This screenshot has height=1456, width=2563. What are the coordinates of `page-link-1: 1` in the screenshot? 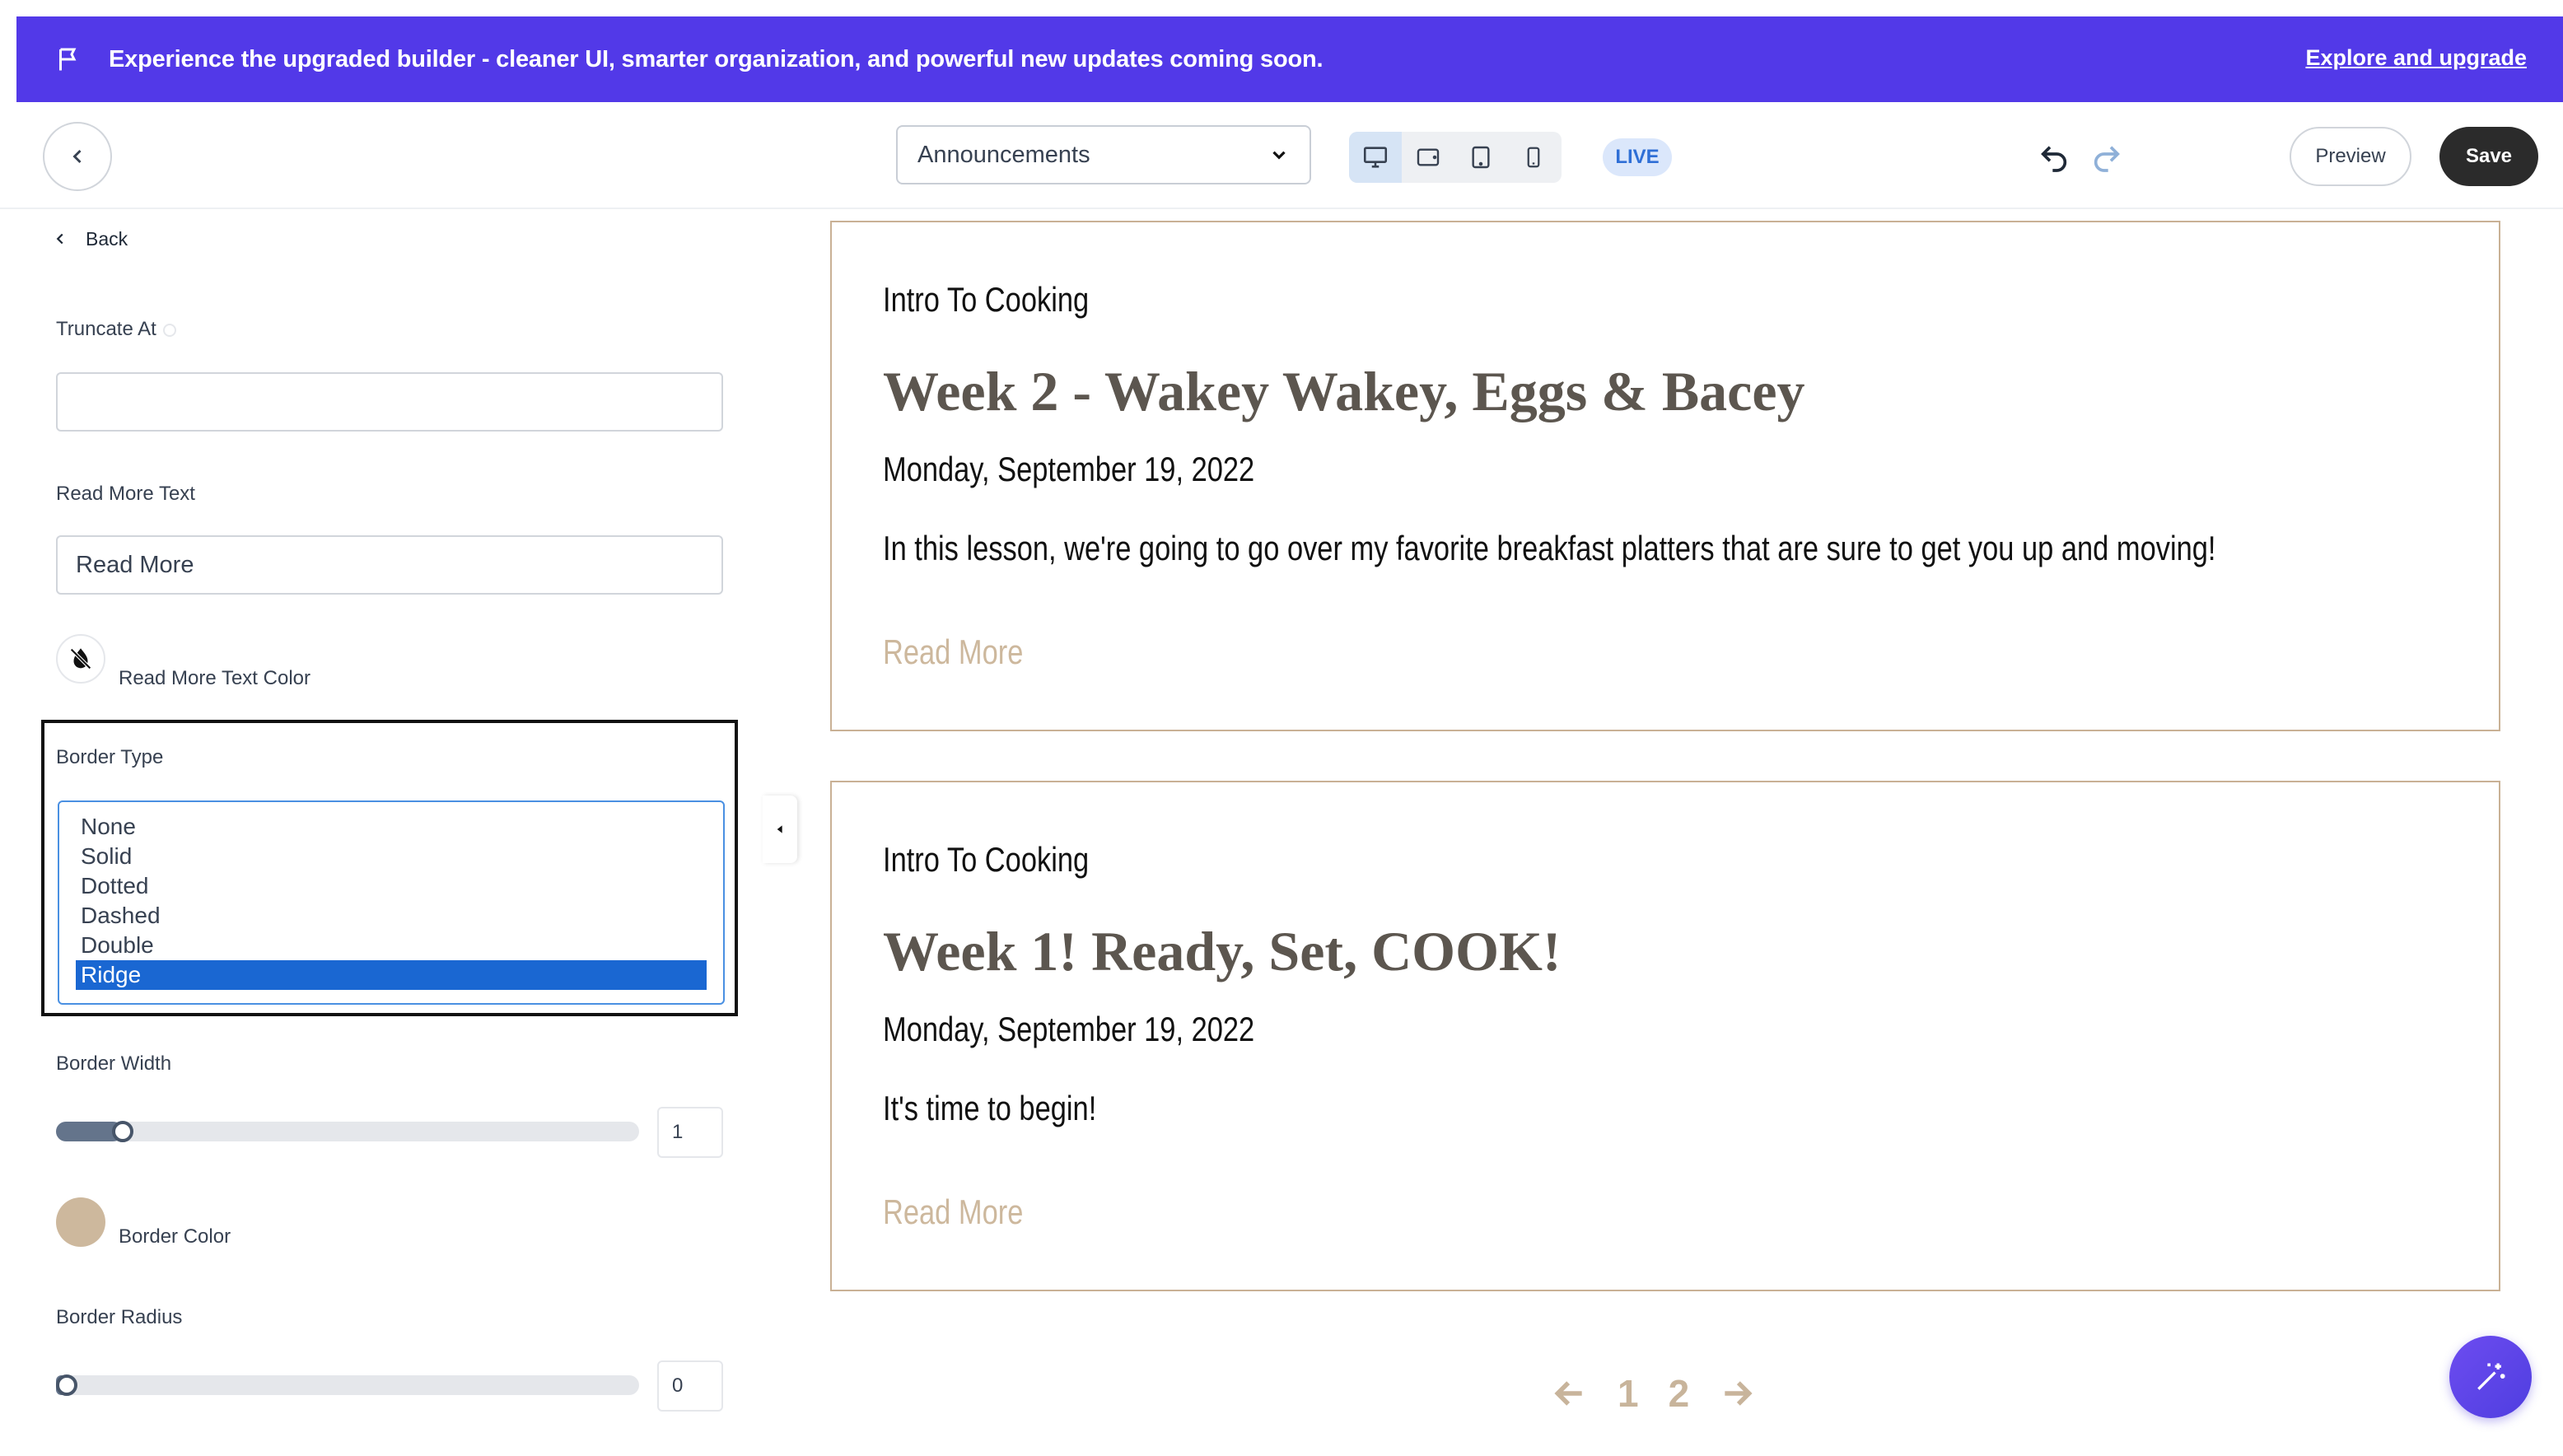 It's located at (1629, 1393).